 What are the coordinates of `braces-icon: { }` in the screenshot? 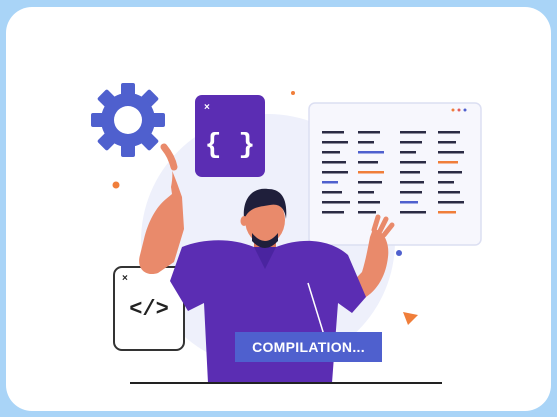 It's located at (230, 145).